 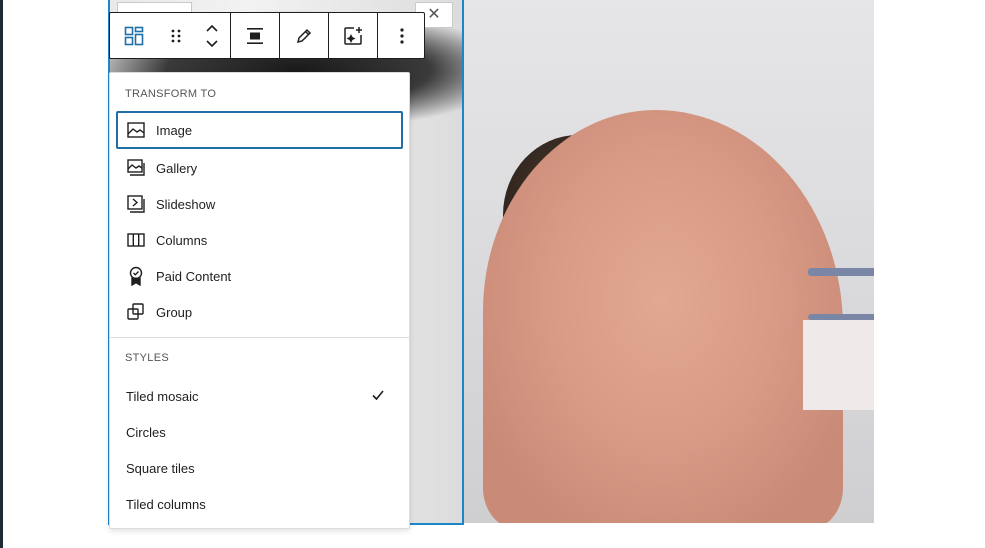 I want to click on transform-group: Group, so click(x=259, y=312).